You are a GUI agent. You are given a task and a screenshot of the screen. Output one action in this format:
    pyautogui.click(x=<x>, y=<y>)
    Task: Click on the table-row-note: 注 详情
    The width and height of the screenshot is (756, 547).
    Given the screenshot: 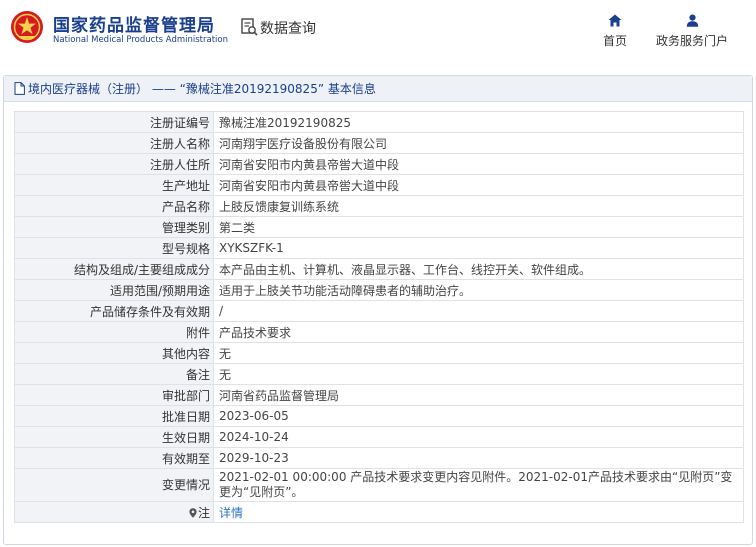 What is the action you would take?
    pyautogui.click(x=379, y=512)
    